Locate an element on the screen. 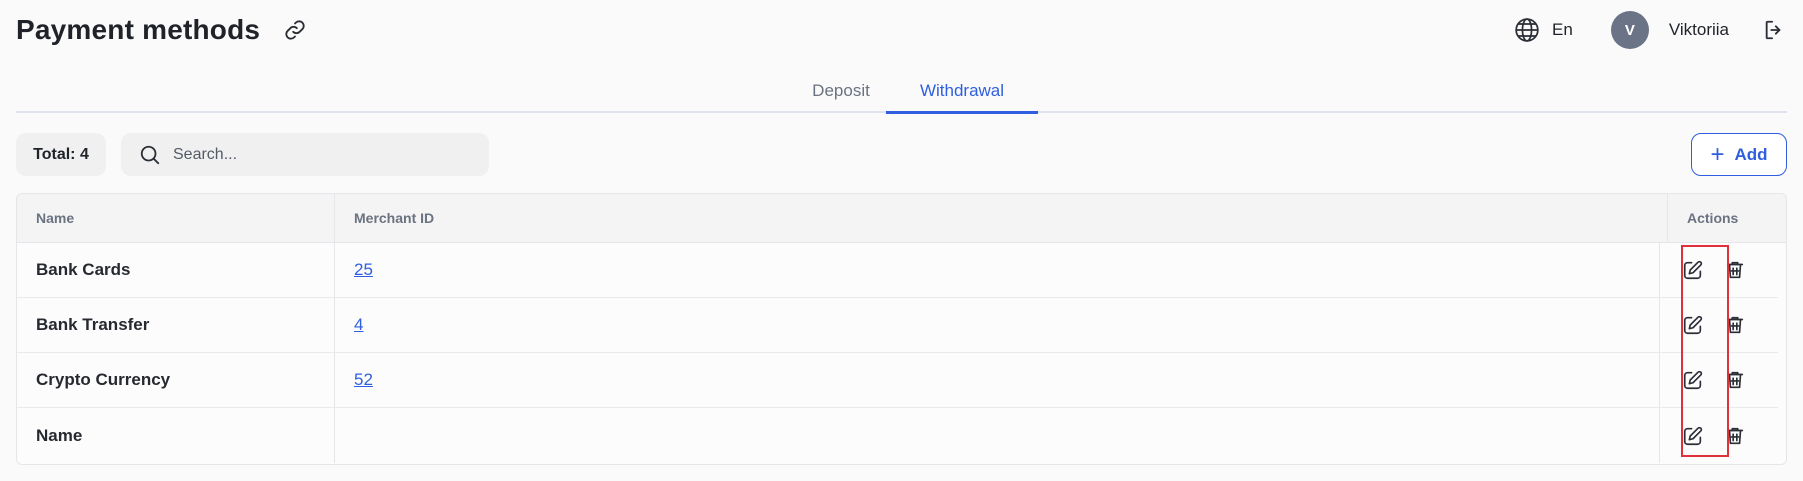 Image resolution: width=1803 pixels, height=481 pixels. search-box is located at coordinates (305, 154).